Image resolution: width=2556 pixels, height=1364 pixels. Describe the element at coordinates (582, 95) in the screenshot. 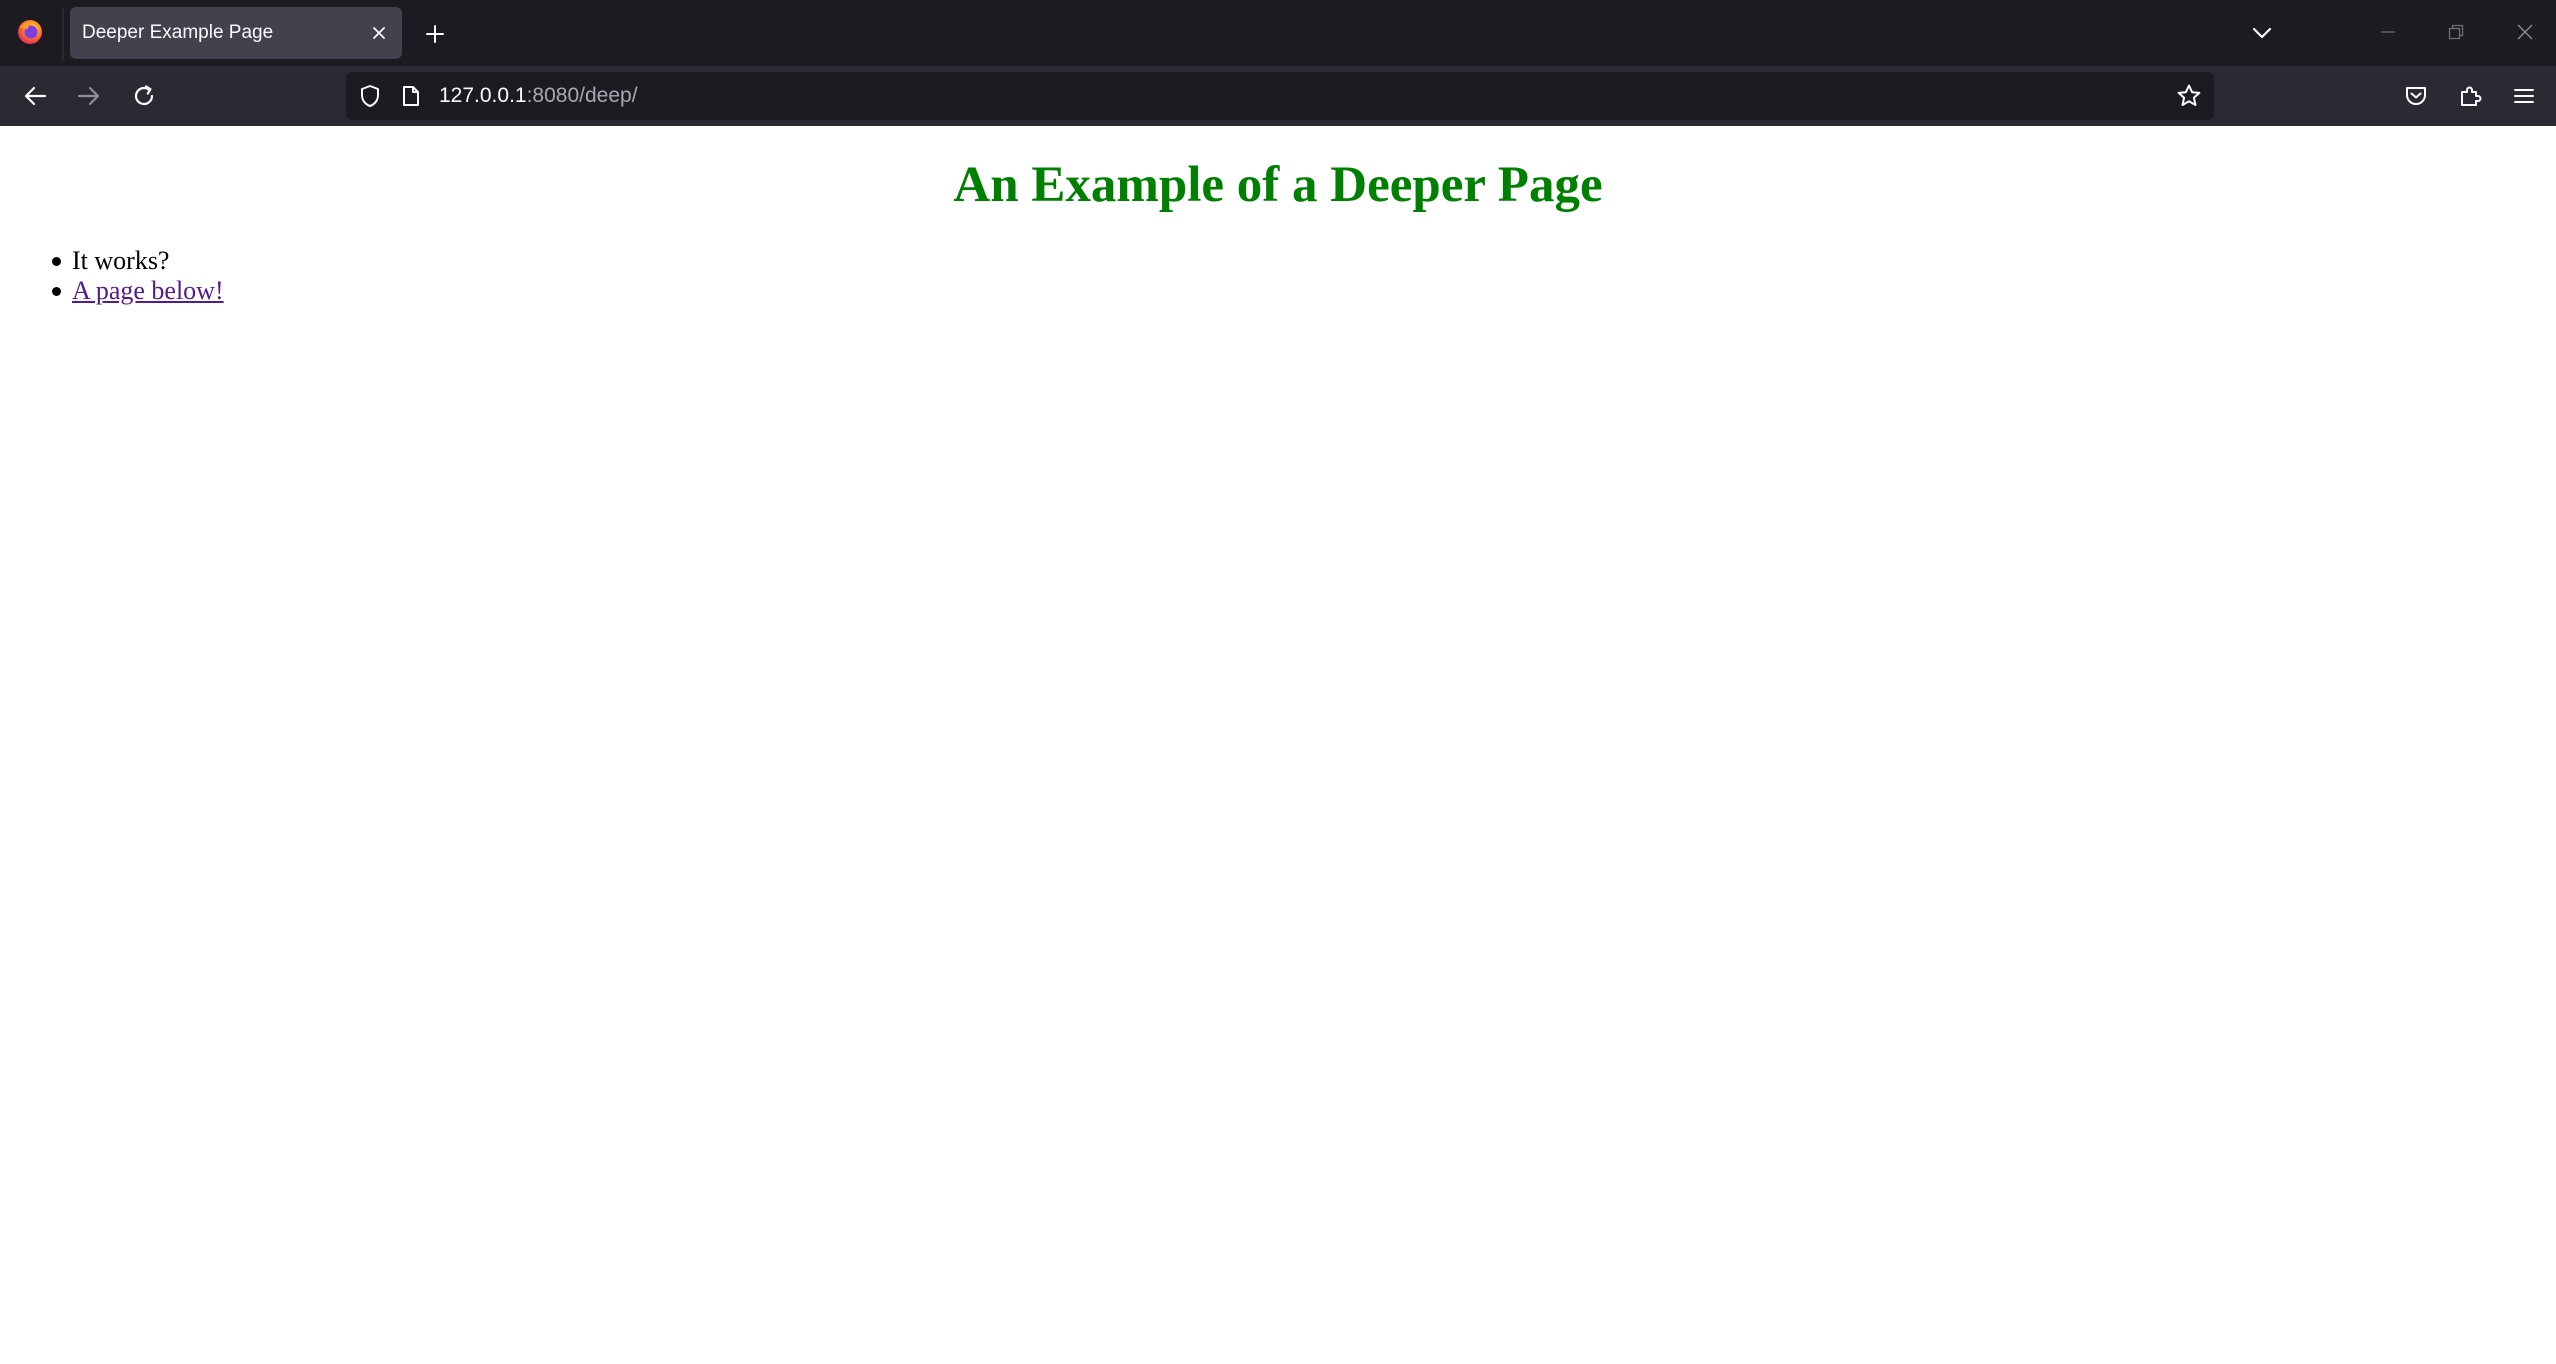

I see `url-path: :8080/deep/` at that location.